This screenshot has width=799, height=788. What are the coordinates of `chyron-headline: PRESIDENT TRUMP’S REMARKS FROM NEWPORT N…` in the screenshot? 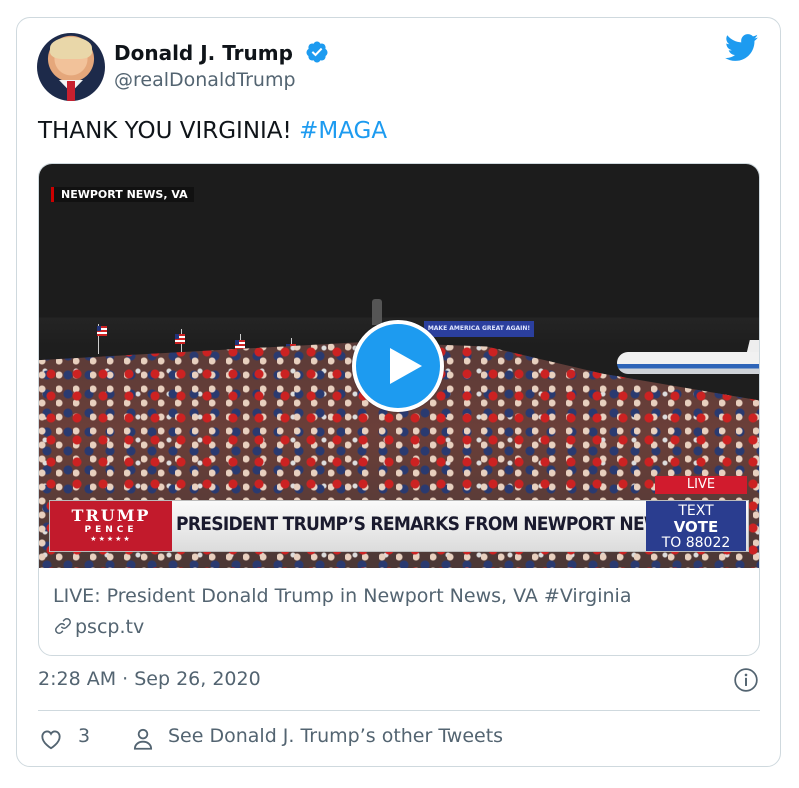 It's located at (442, 524).